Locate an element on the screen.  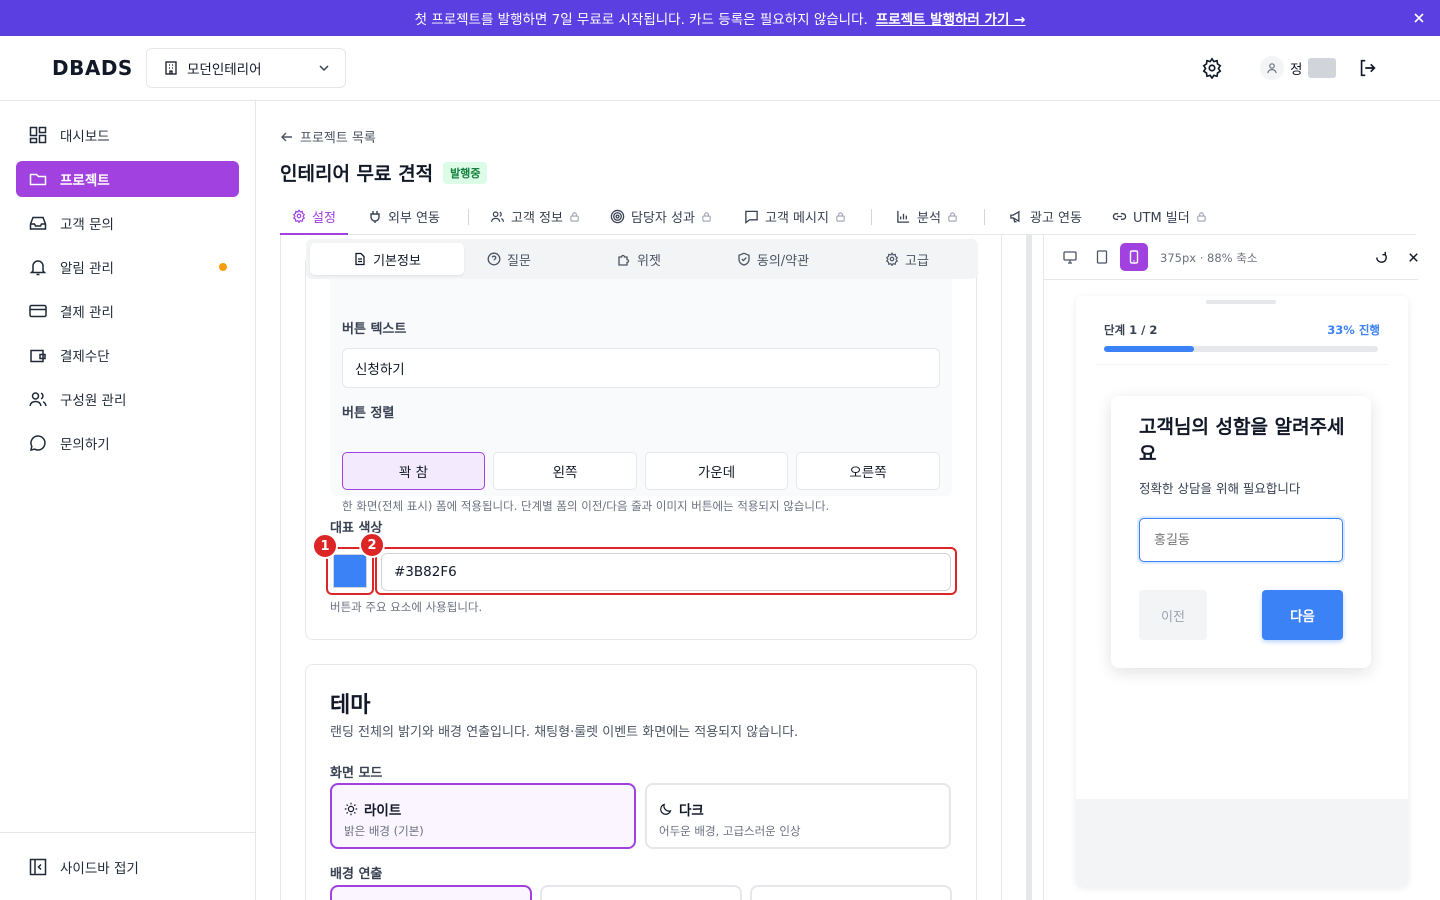
refresh-icon is located at coordinates (1381, 257).